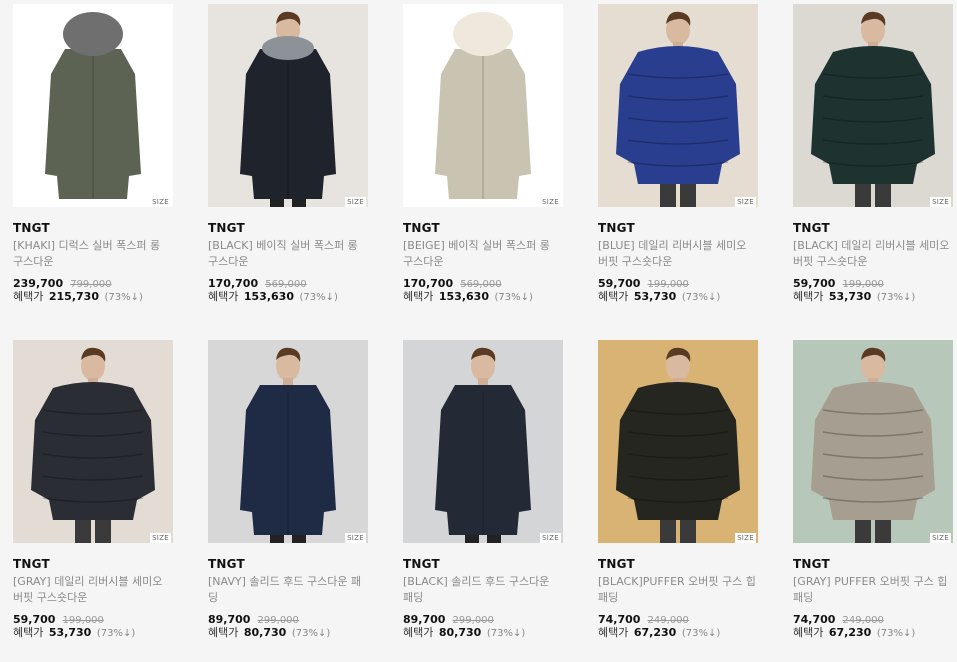 The image size is (957, 662). I want to click on benefit-price: 153,630, so click(463, 296).